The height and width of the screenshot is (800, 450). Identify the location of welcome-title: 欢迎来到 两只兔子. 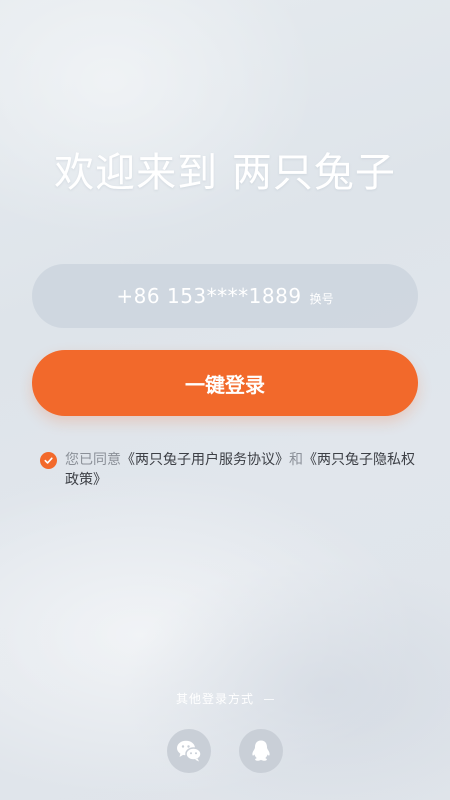
(225, 173).